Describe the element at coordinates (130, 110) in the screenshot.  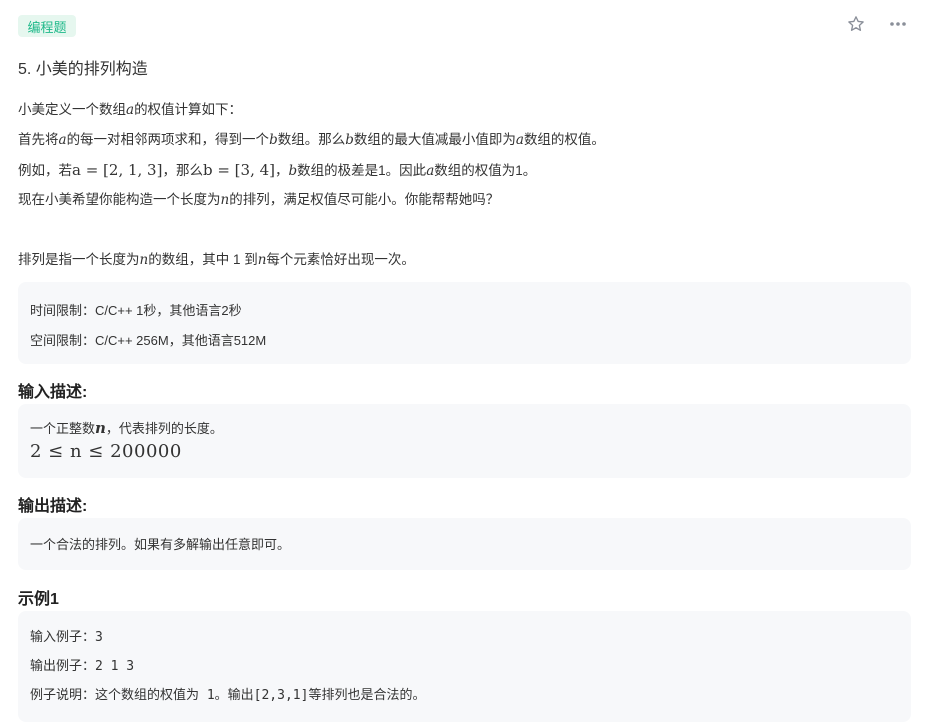
I see `desc-line: 小美定义一个数组a的权值计算如下：` at that location.